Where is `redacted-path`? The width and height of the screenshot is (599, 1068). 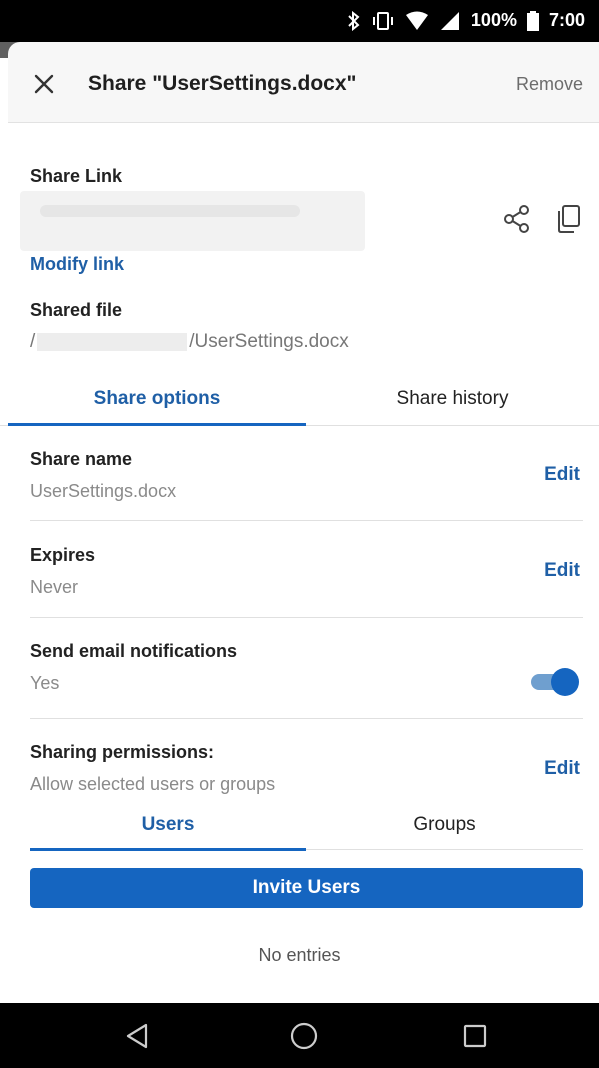 redacted-path is located at coordinates (112, 341).